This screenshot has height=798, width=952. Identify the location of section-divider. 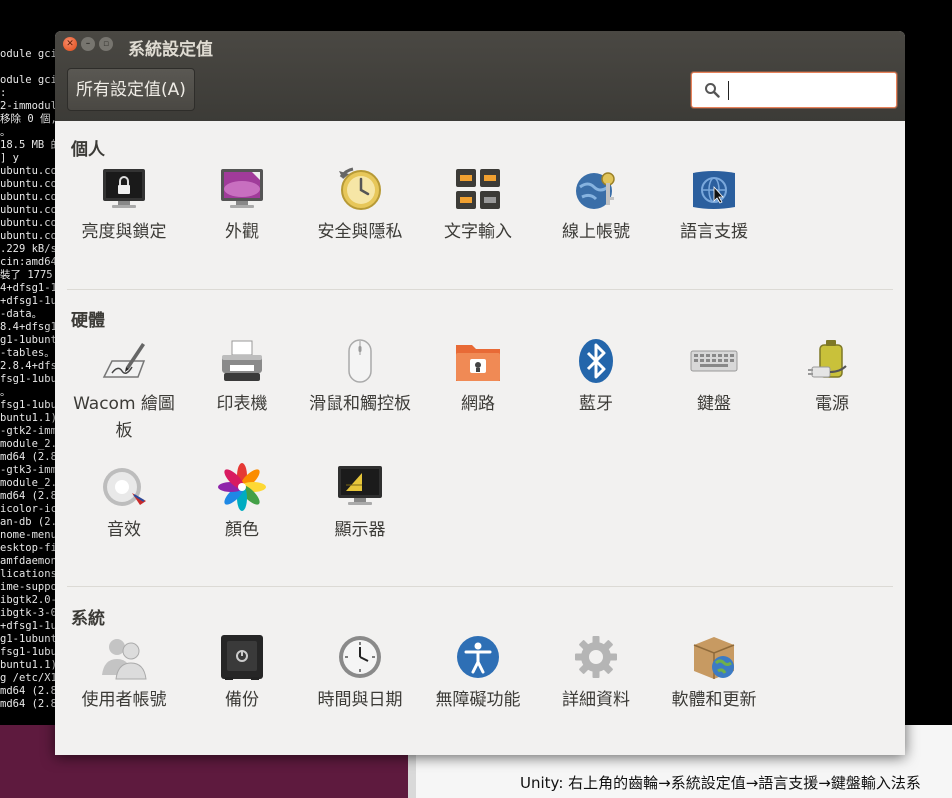
(480, 289).